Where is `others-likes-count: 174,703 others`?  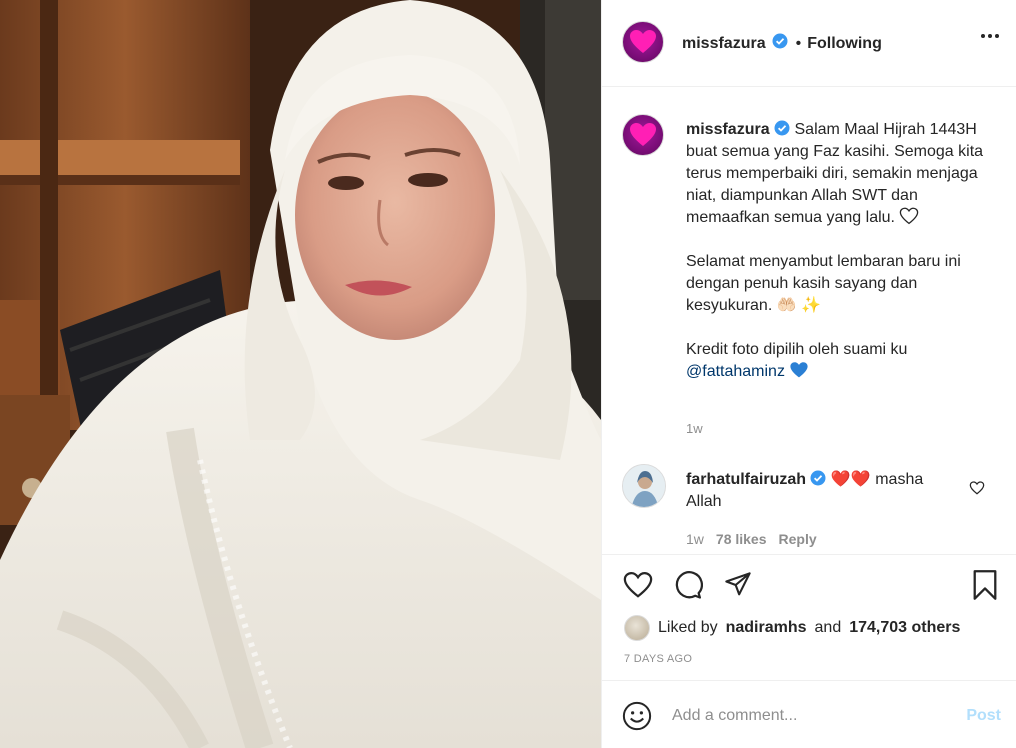
others-likes-count: 174,703 others is located at coordinates (904, 628).